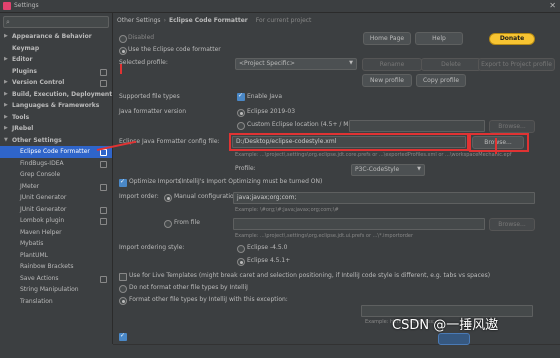 The image size is (560, 358). I want to click on sidebar-item-label: Plugins, so click(24, 71).